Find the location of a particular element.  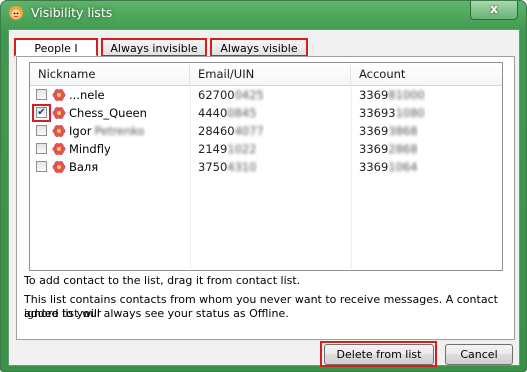

nickname-text: Chess_Queen is located at coordinates (108, 113).